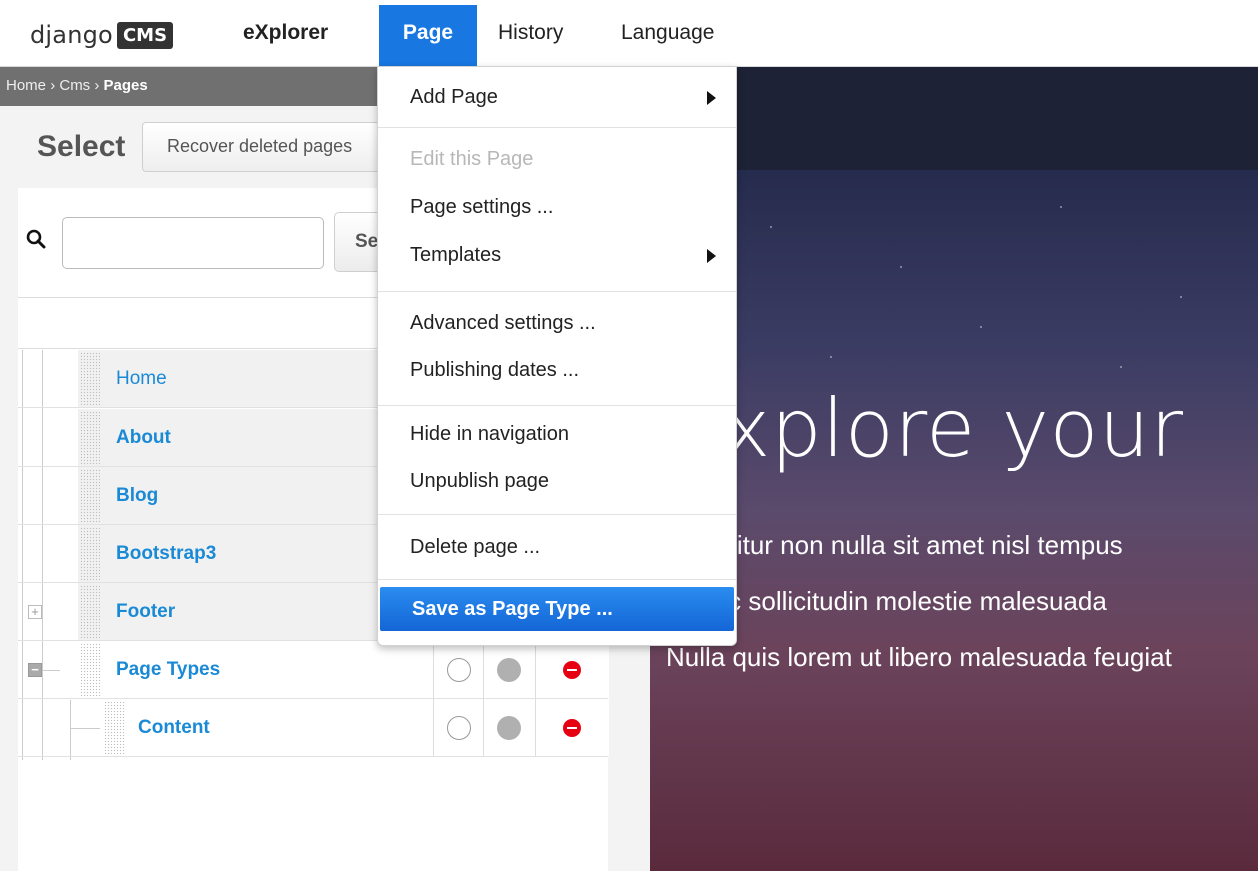 Image resolution: width=1258 pixels, height=871 pixels. What do you see at coordinates (954, 118) in the screenshot?
I see `preview-navbar` at bounding box center [954, 118].